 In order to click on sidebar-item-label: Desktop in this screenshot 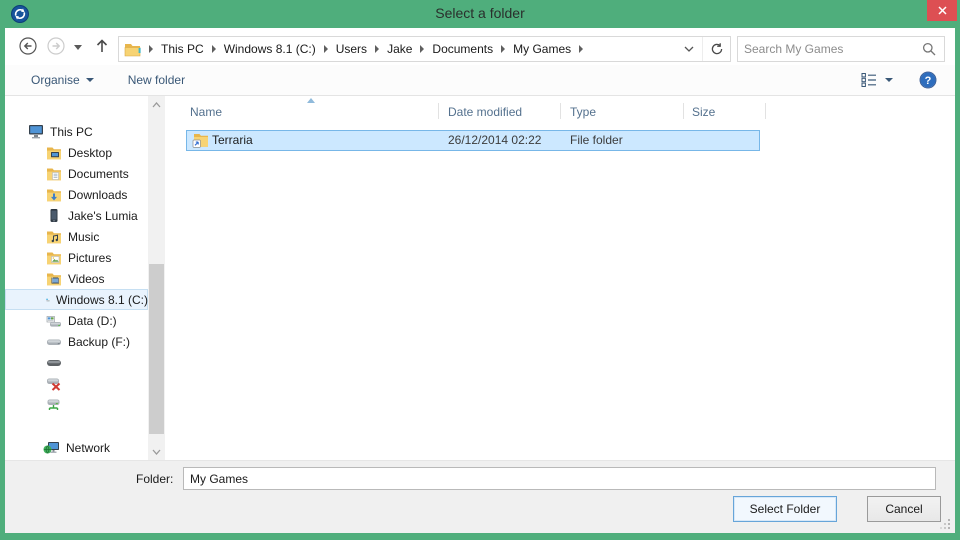, I will do `click(90, 152)`.